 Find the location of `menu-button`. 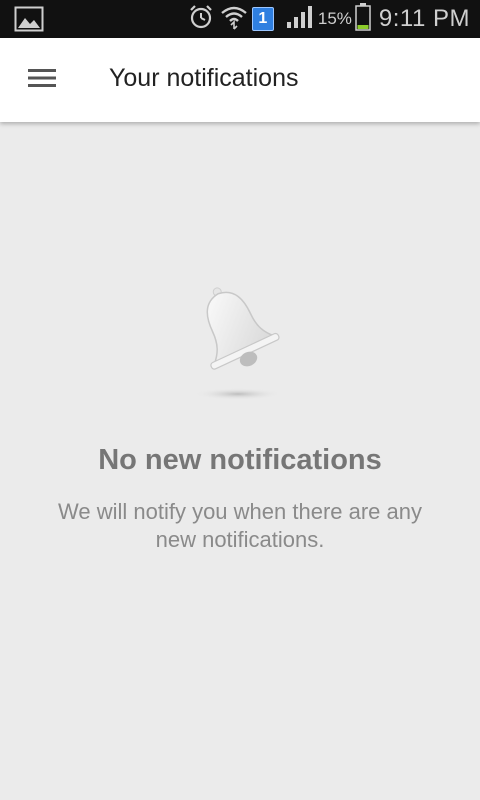

menu-button is located at coordinates (42, 80).